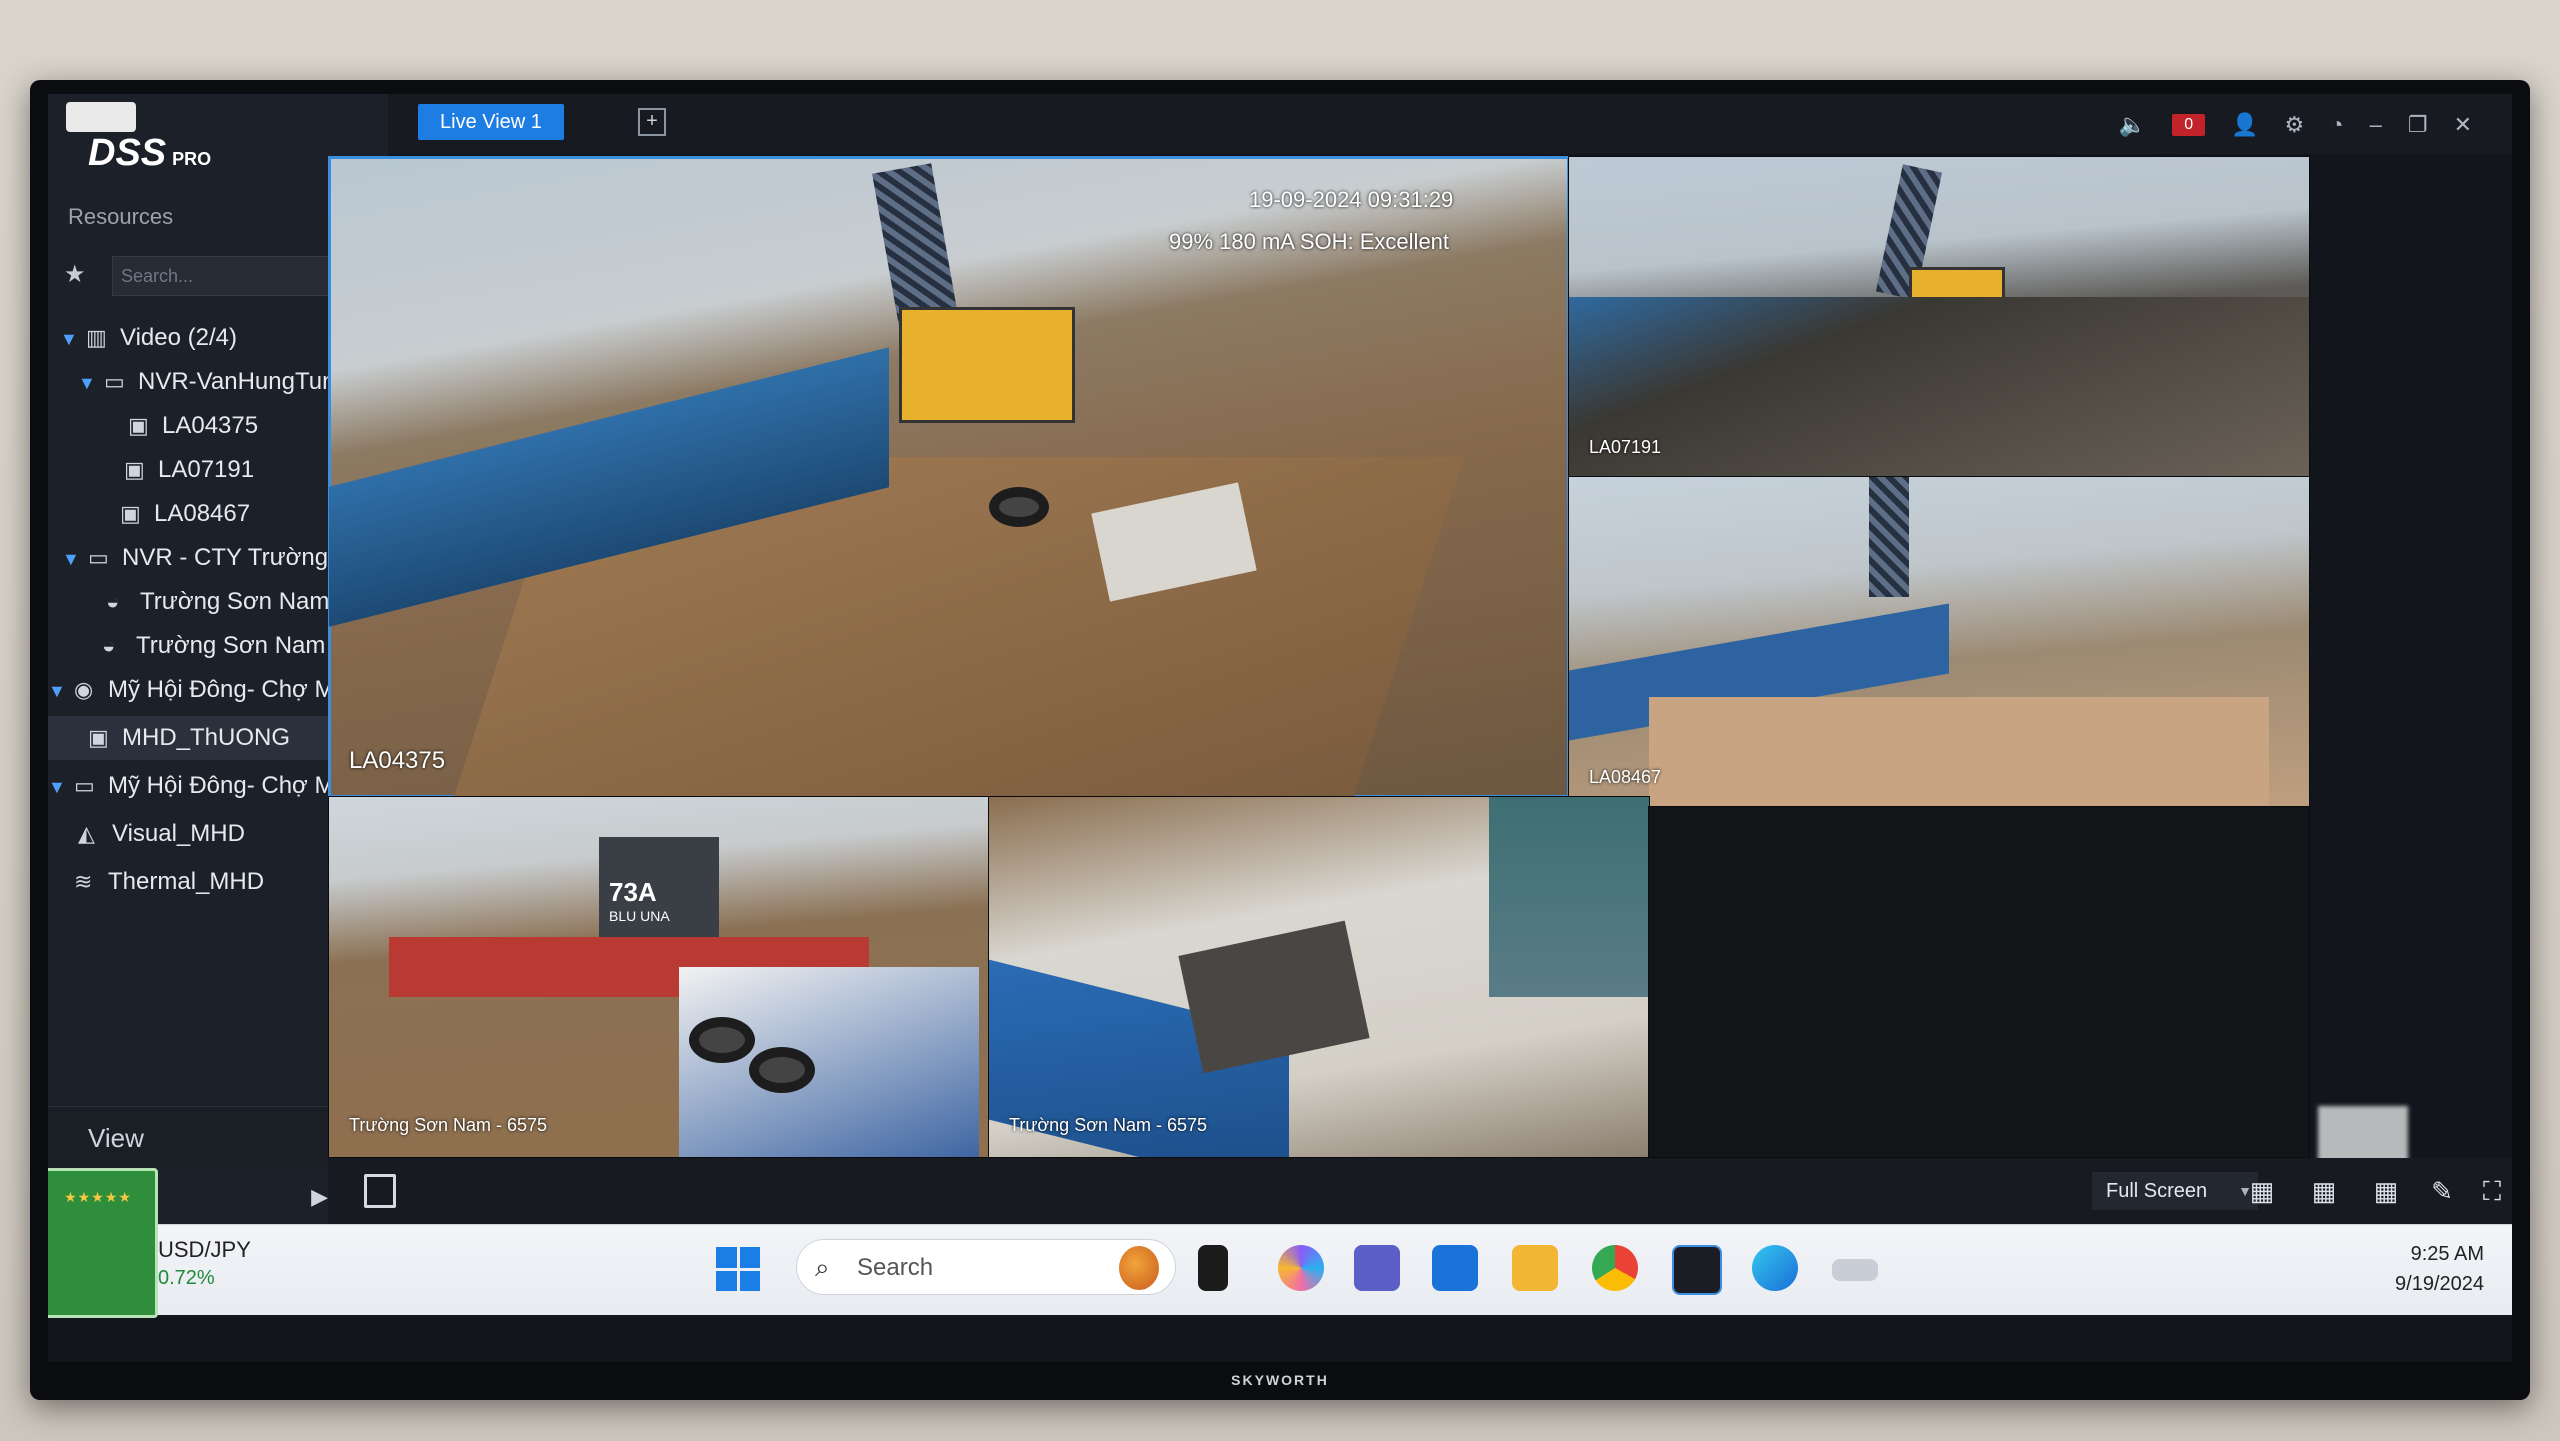 This screenshot has width=2560, height=1441. Describe the element at coordinates (1939, 642) in the screenshot. I see `video-tile-mid-right: LA08467` at that location.